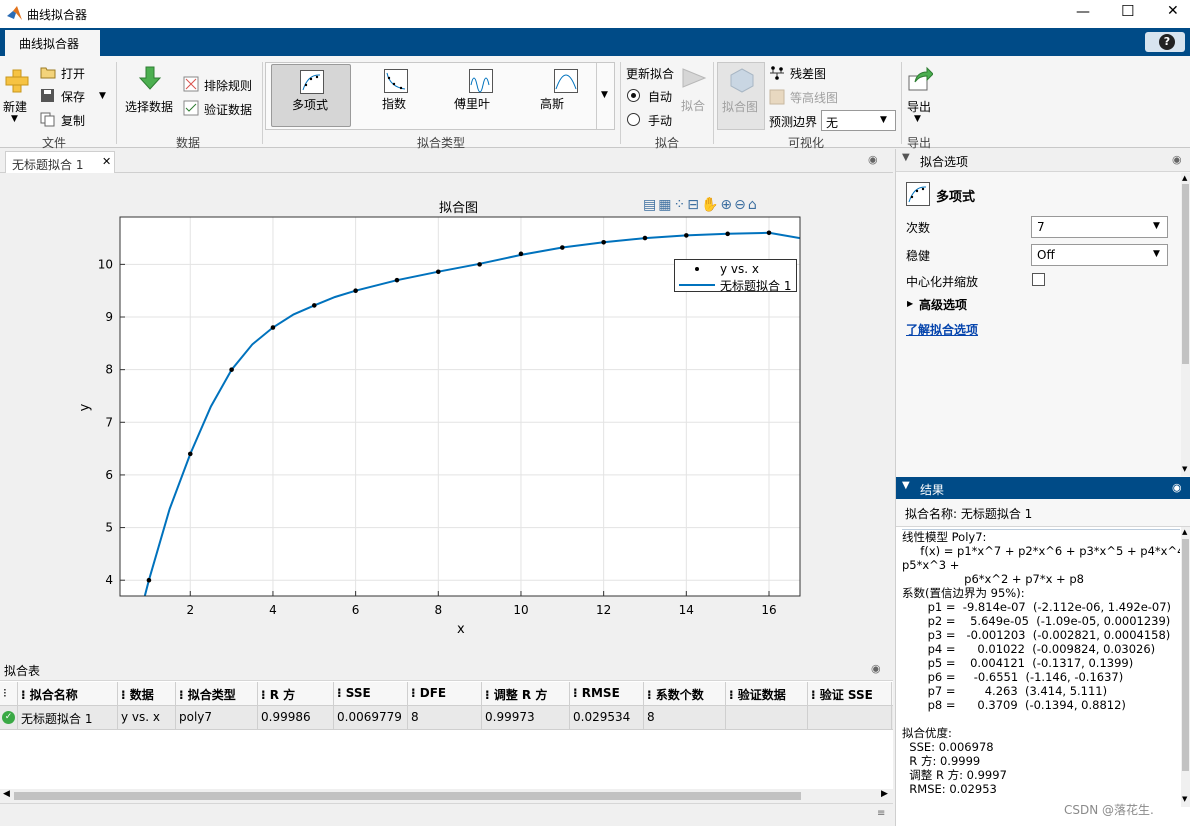  Describe the element at coordinates (73, 120) in the screenshot. I see `copy-button: 复制` at that location.